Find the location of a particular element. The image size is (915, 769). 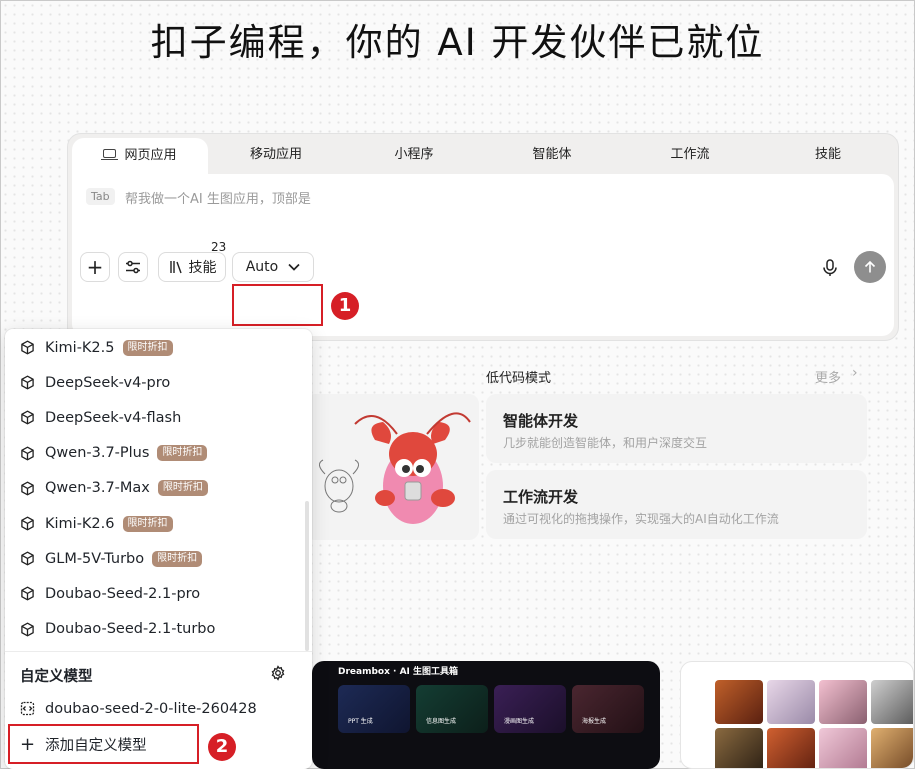

model-option: Doubao-Seed-2.1-turbo is located at coordinates (158, 629).